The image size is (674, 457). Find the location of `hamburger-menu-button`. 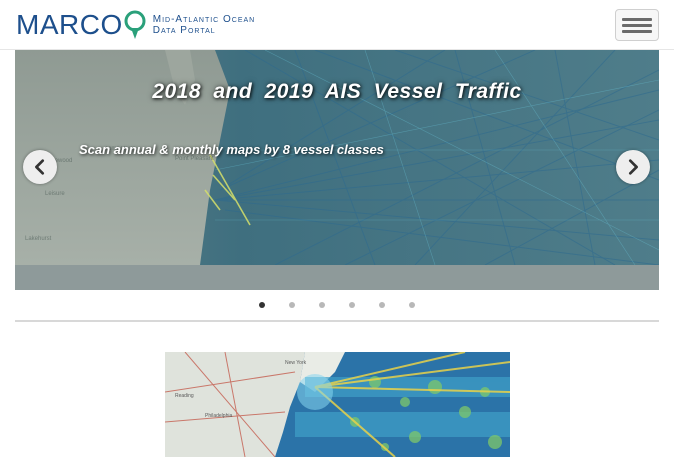

hamburger-menu-button is located at coordinates (637, 25).